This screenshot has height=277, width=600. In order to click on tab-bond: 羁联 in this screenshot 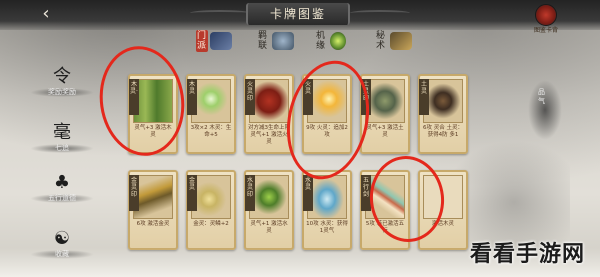, I will do `click(276, 41)`.